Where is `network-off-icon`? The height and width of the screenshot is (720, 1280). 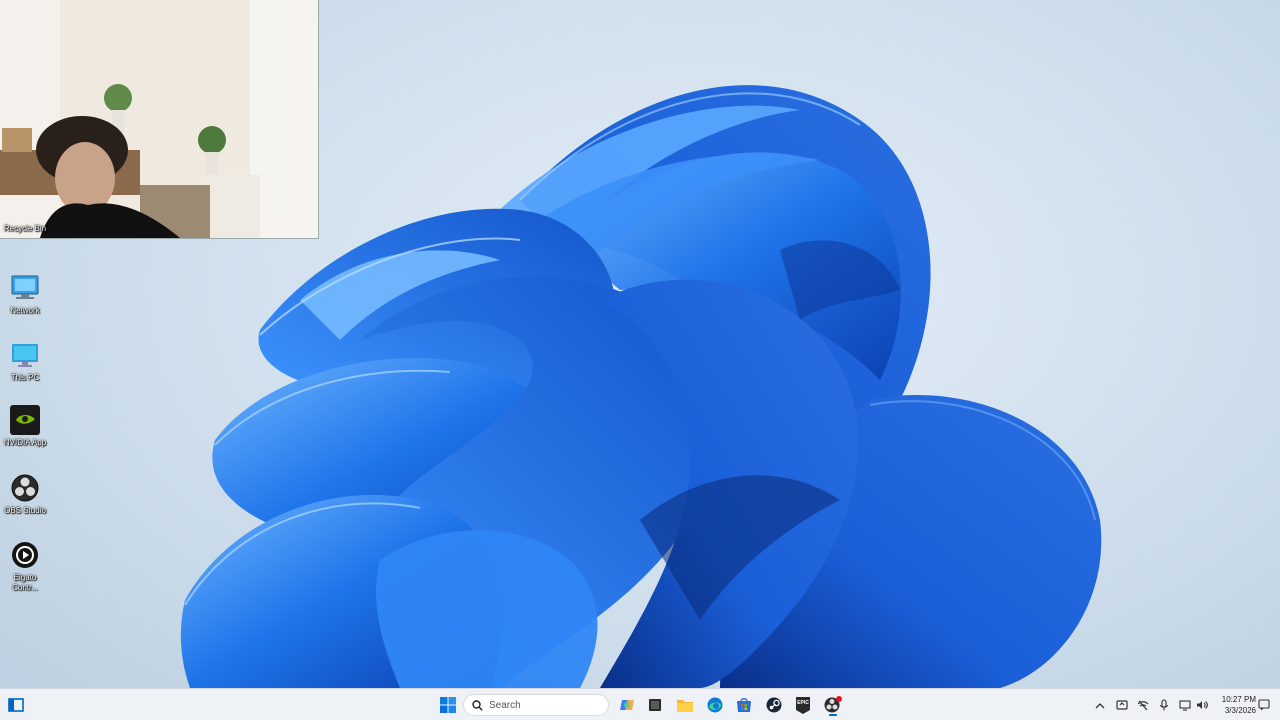 network-off-icon is located at coordinates (1143, 705).